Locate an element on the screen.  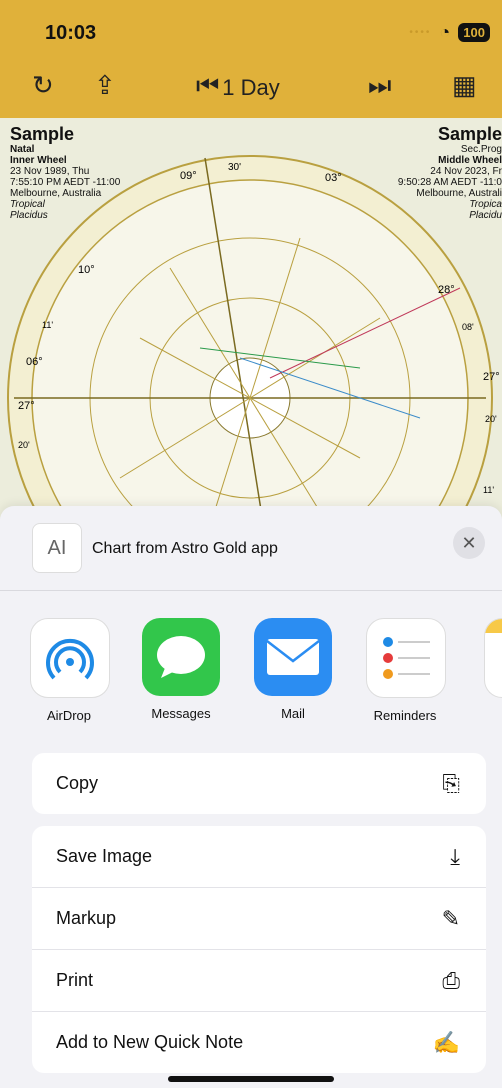
copy-group: Copy ⎘ is located at coordinates (259, 783).